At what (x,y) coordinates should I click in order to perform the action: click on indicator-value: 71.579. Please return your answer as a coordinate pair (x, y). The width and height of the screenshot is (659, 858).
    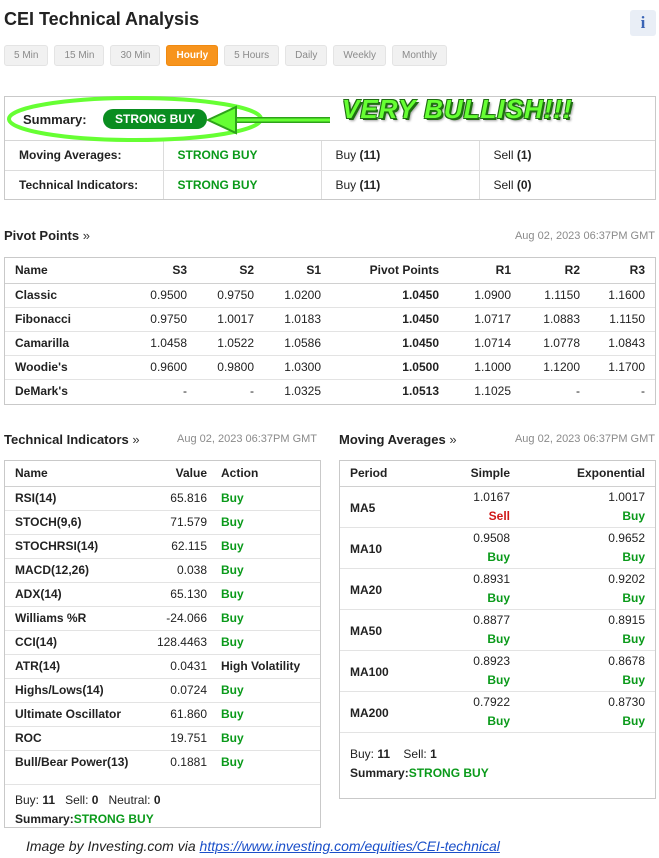
    Looking at the image, I should click on (183, 521).